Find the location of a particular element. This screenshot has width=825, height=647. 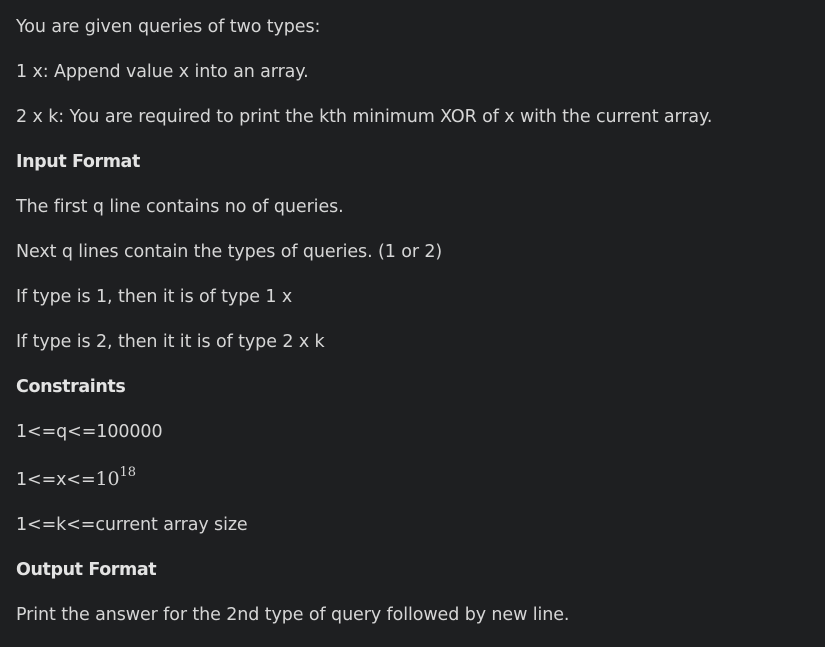

constraint-q: 1<=q<=100000 is located at coordinates (89, 432).